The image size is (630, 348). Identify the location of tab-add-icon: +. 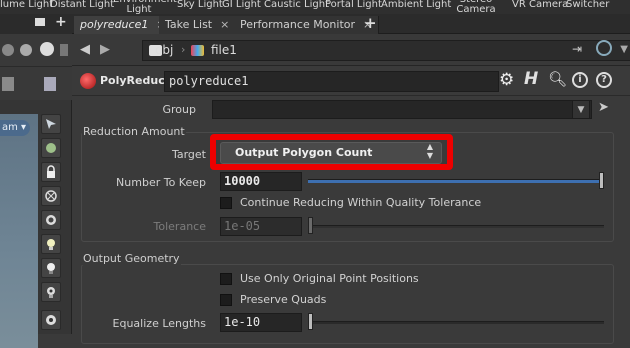
(61, 22).